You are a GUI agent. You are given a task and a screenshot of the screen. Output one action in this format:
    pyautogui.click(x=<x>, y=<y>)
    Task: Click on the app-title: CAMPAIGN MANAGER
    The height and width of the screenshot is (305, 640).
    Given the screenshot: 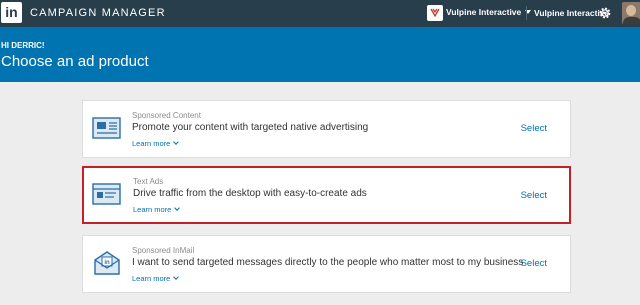 What is the action you would take?
    pyautogui.click(x=98, y=13)
    